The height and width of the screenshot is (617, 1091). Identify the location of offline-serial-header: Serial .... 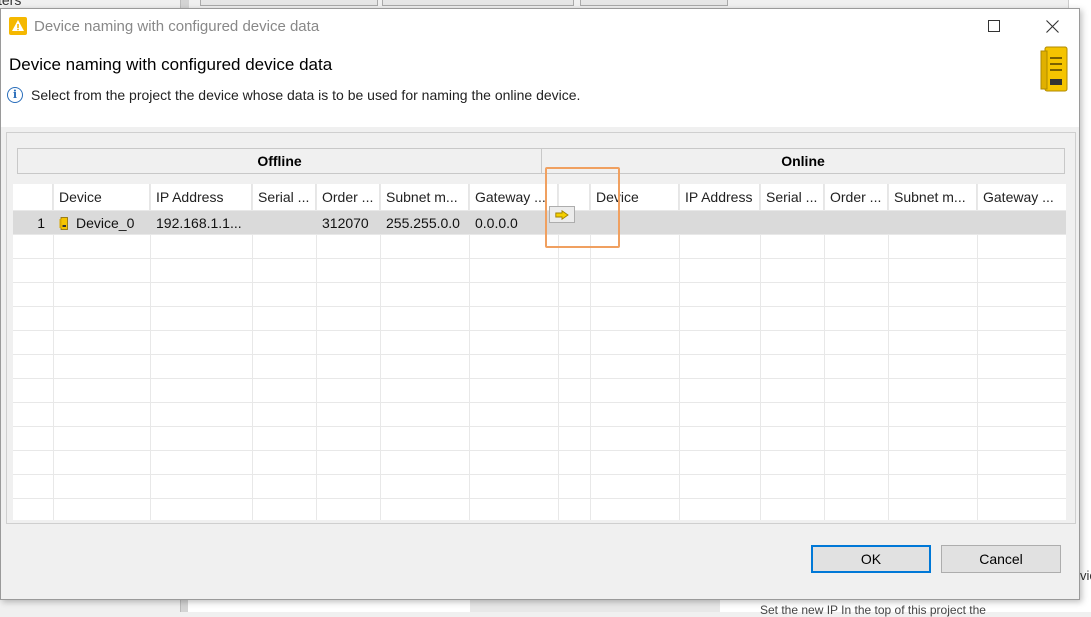
(284, 197).